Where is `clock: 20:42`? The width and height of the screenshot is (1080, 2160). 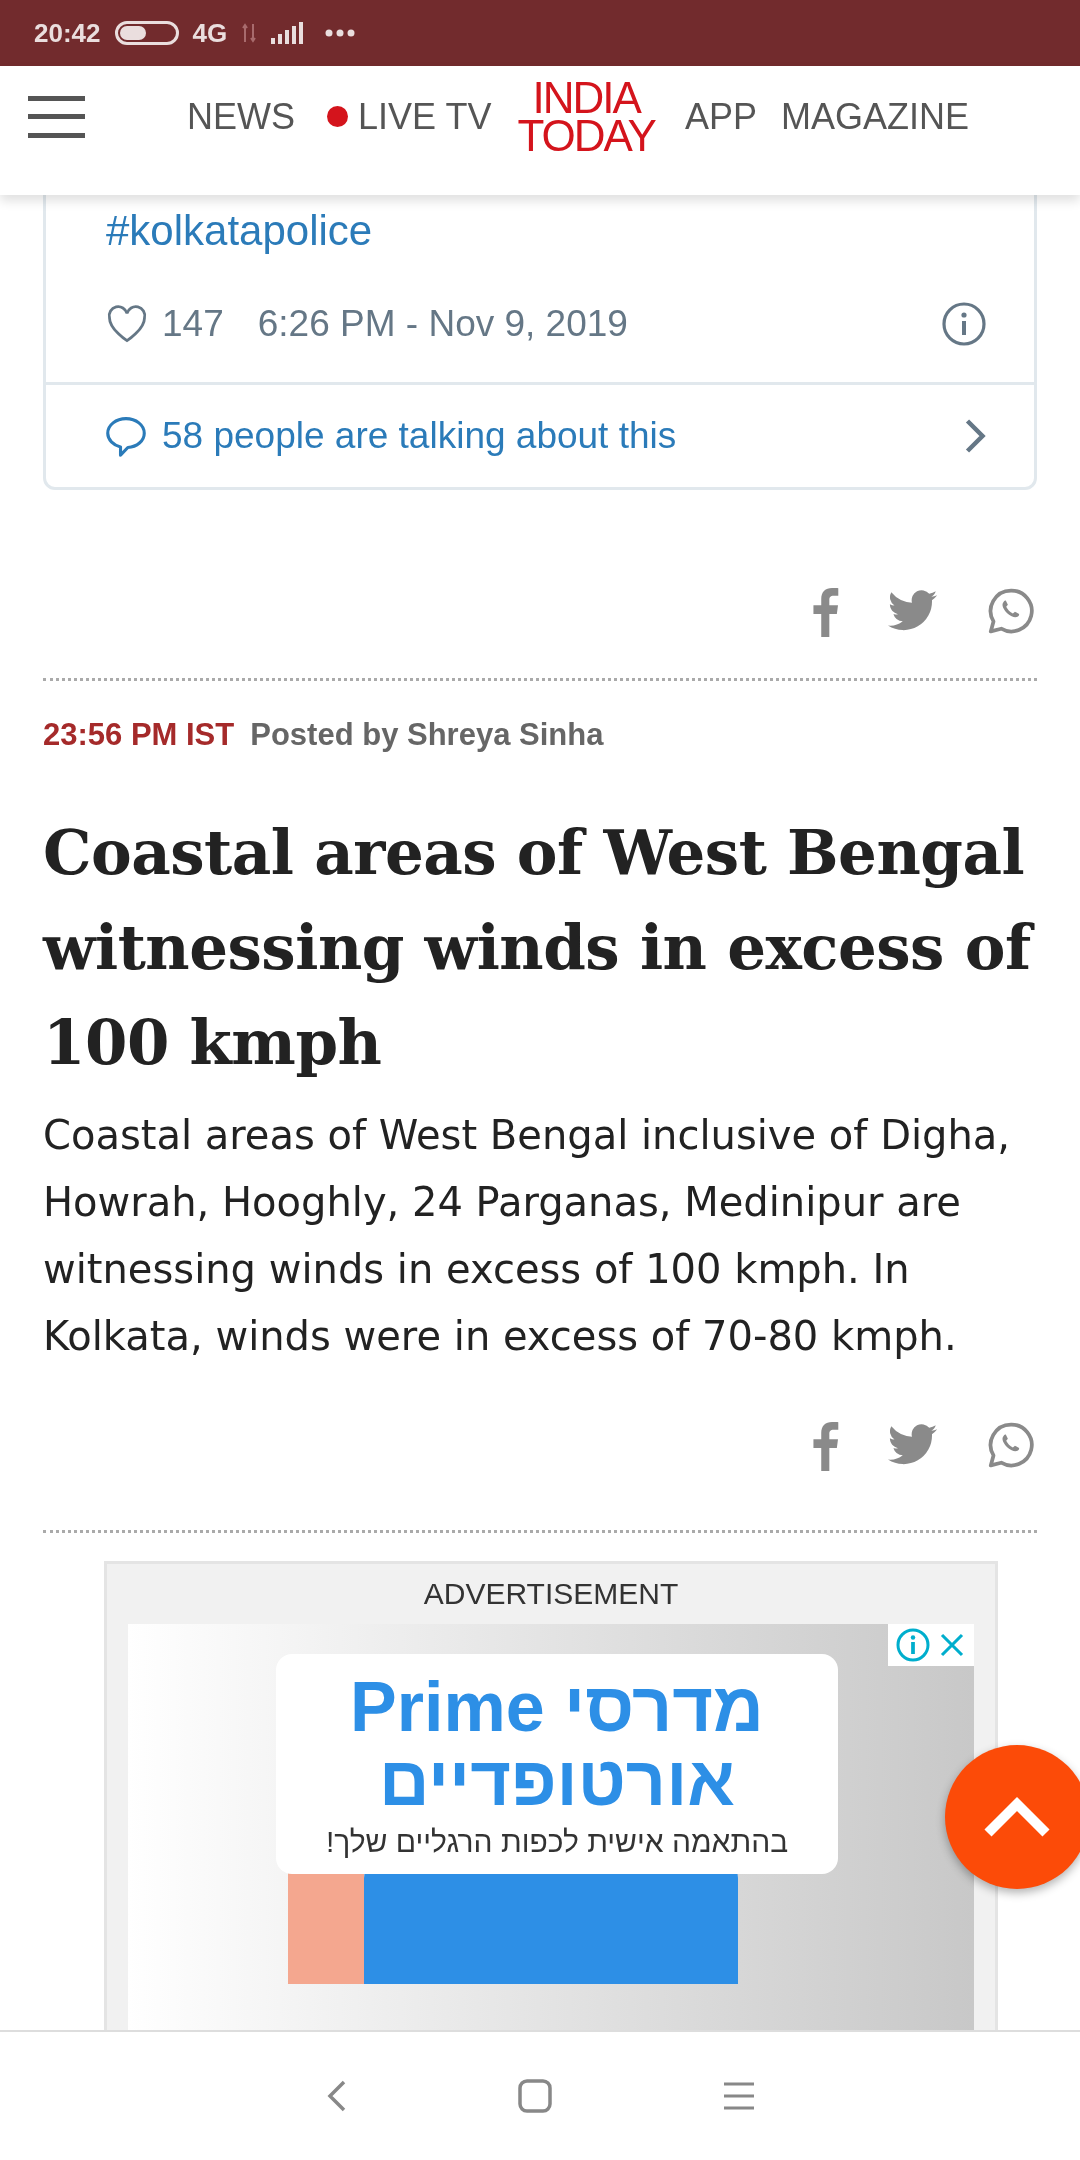 clock: 20:42 is located at coordinates (67, 33).